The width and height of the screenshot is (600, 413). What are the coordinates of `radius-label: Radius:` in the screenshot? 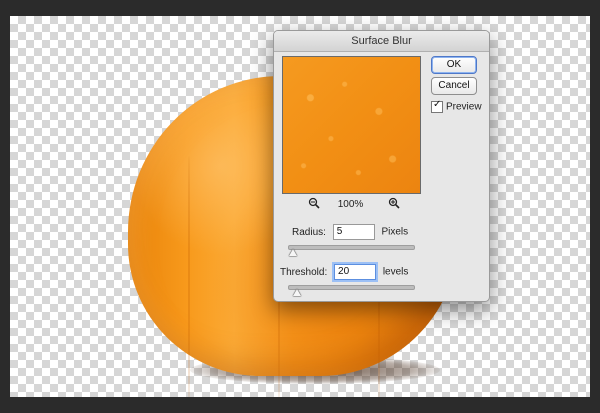 It's located at (309, 232).